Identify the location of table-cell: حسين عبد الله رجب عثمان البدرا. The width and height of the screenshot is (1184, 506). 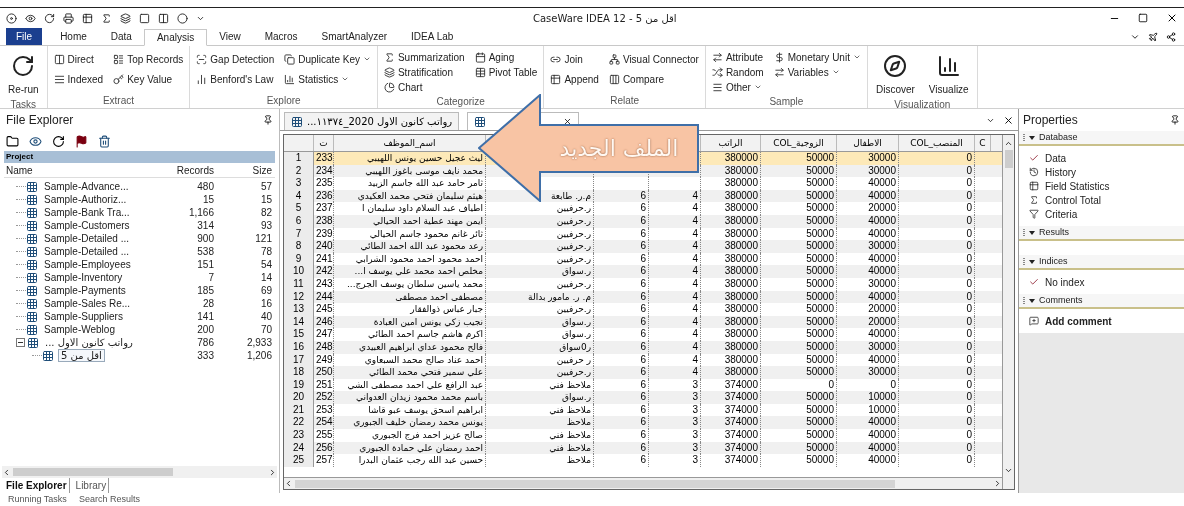
(410, 460).